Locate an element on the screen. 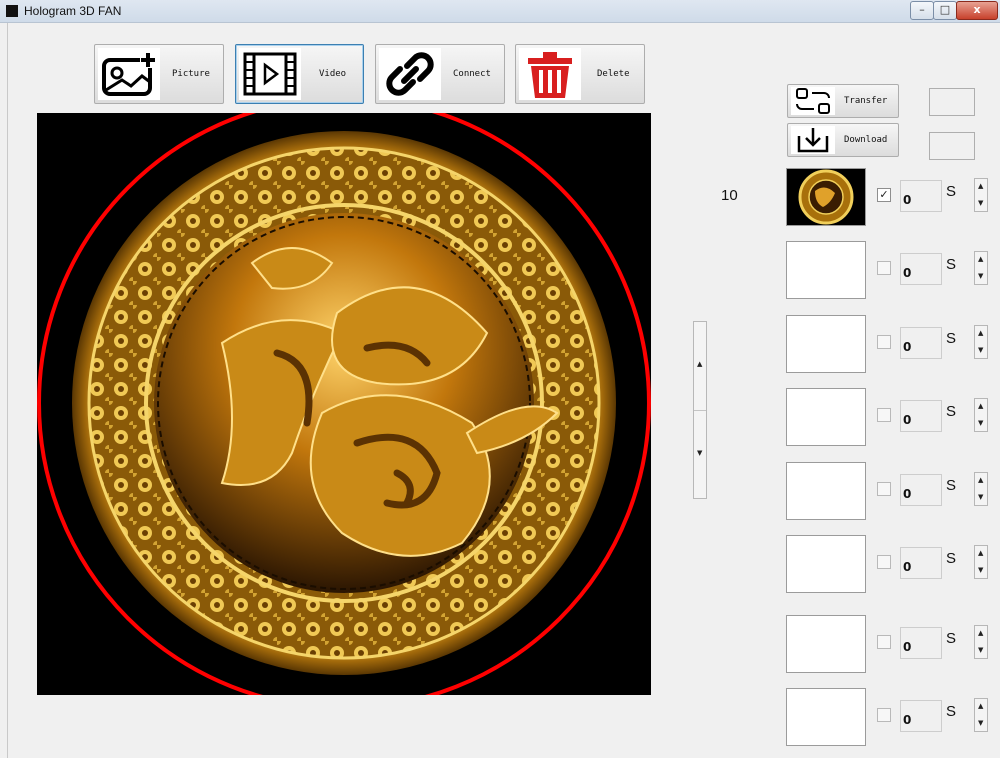 The height and width of the screenshot is (758, 1000). video-button: Video is located at coordinates (299, 74).